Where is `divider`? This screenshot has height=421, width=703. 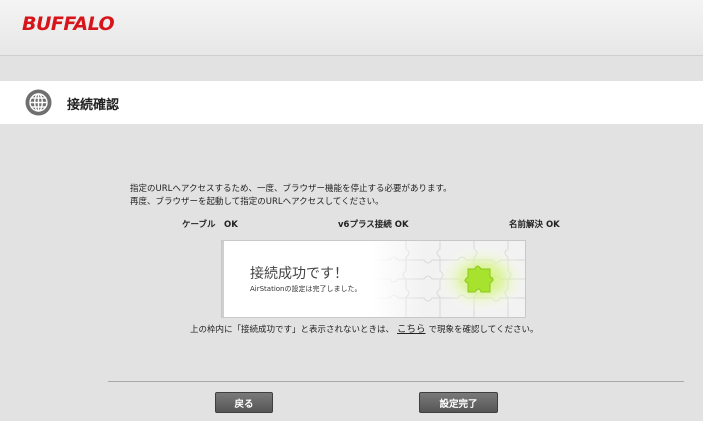 divider is located at coordinates (396, 381).